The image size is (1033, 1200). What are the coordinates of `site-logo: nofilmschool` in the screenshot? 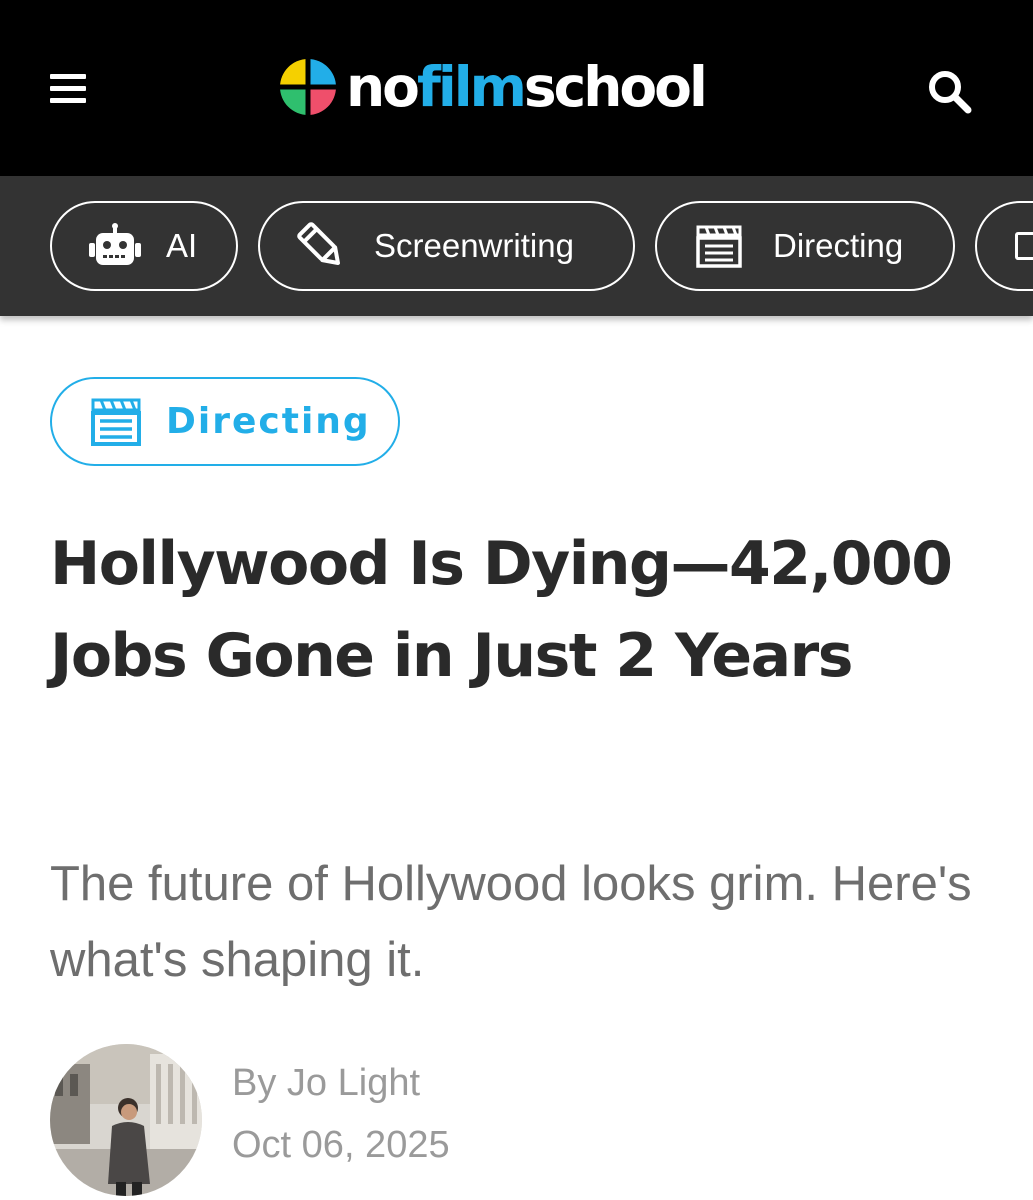 It's located at (492, 87).